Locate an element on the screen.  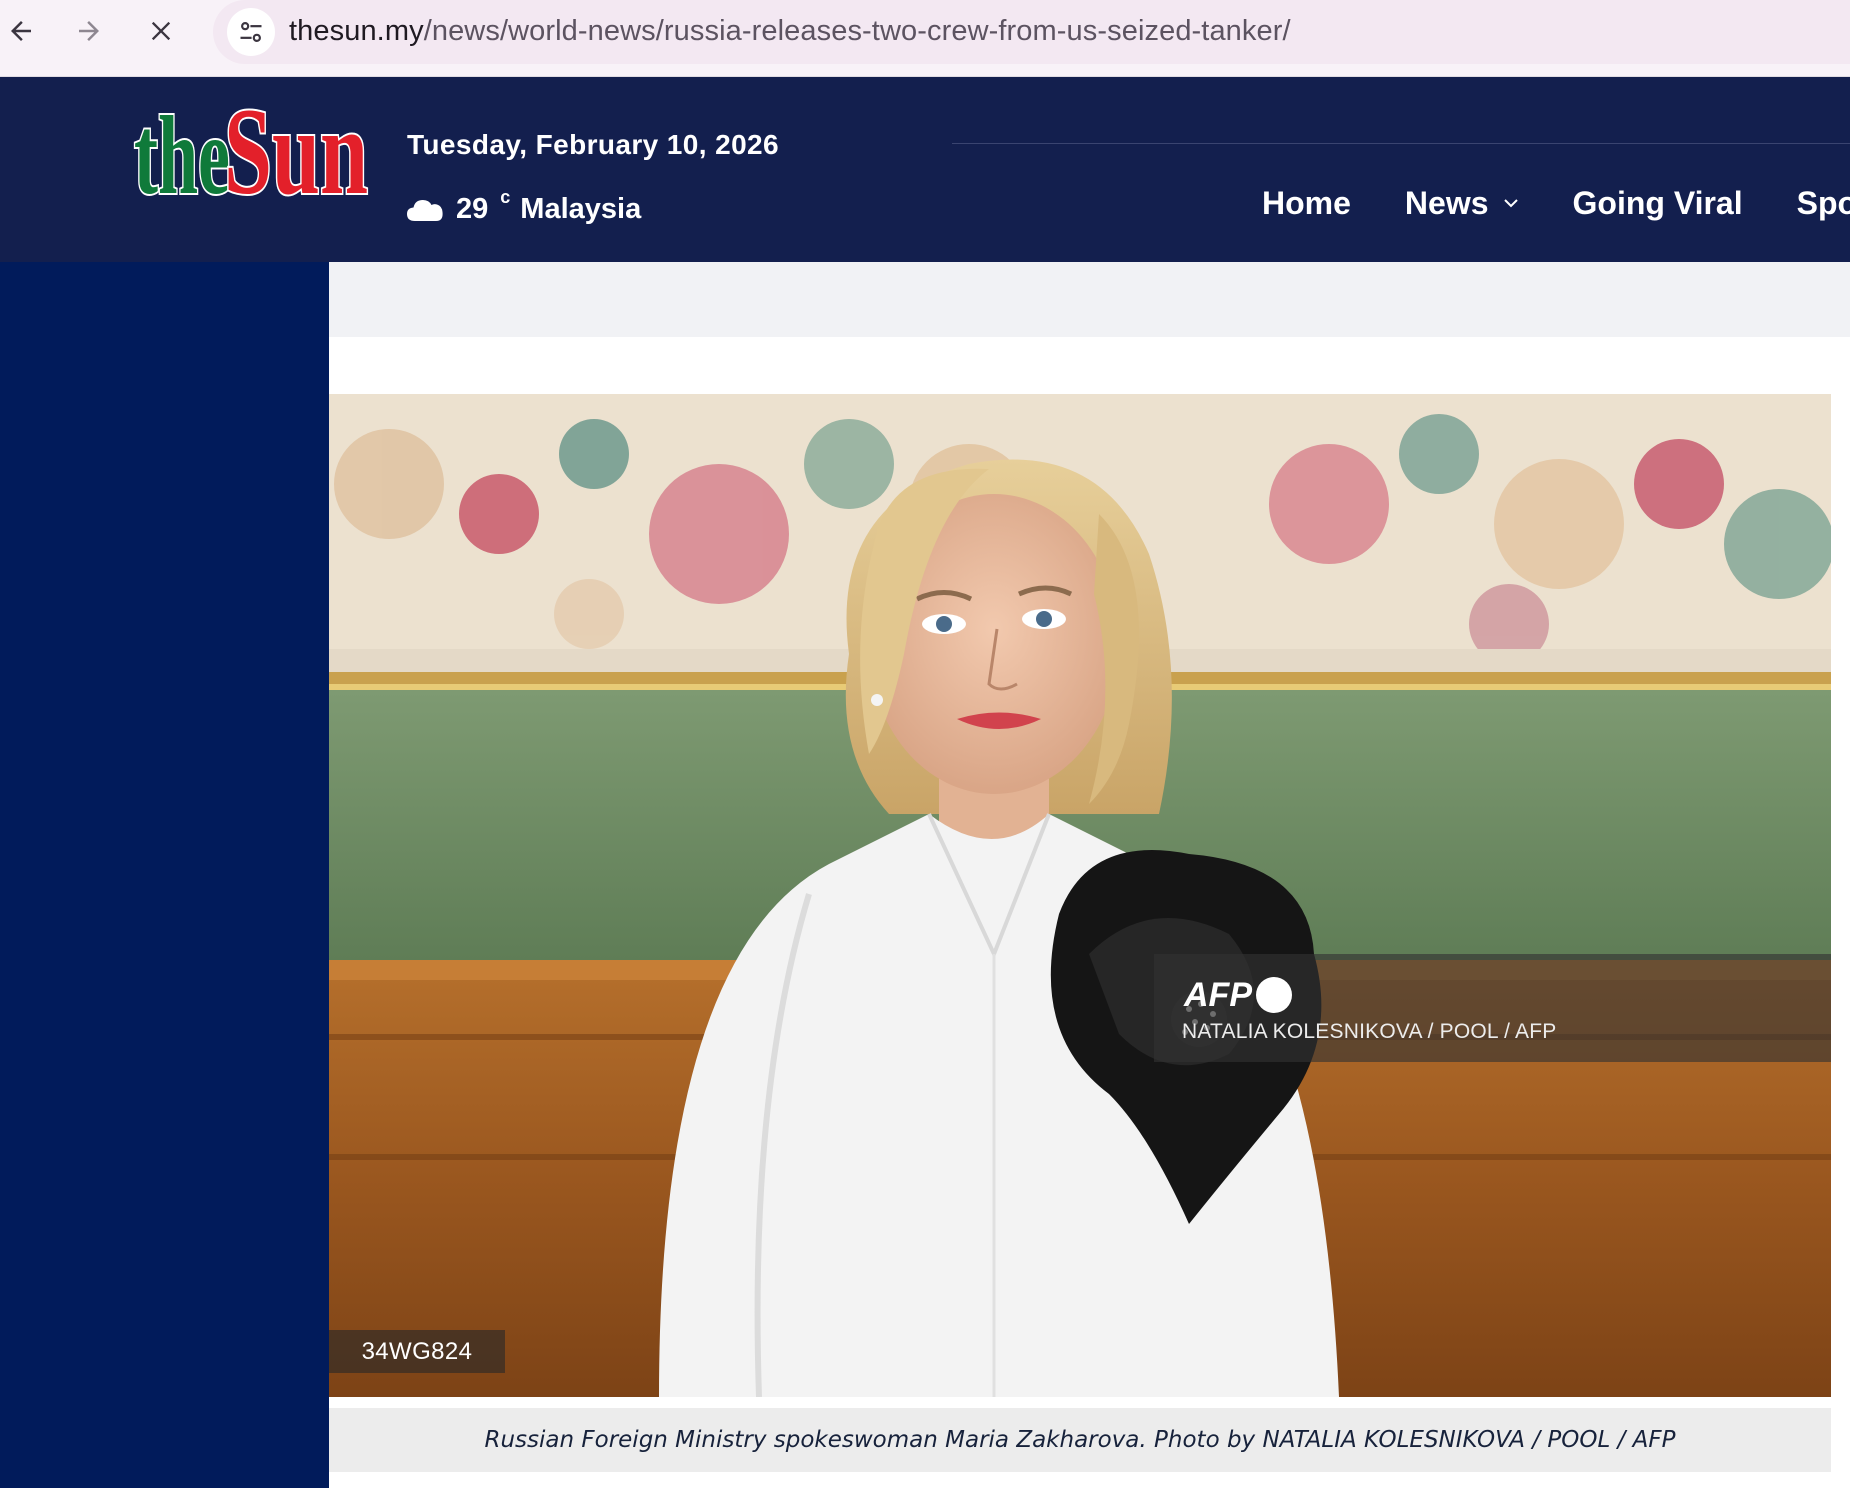
svg-text: Sun is located at coordinates (296, 147).